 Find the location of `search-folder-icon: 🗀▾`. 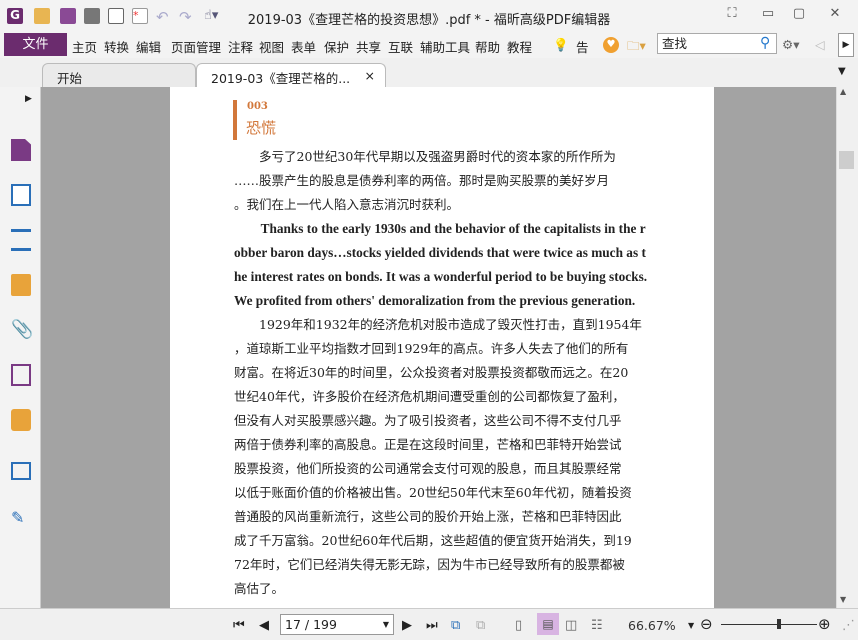

search-folder-icon: 🗀▾ is located at coordinates (636, 47).